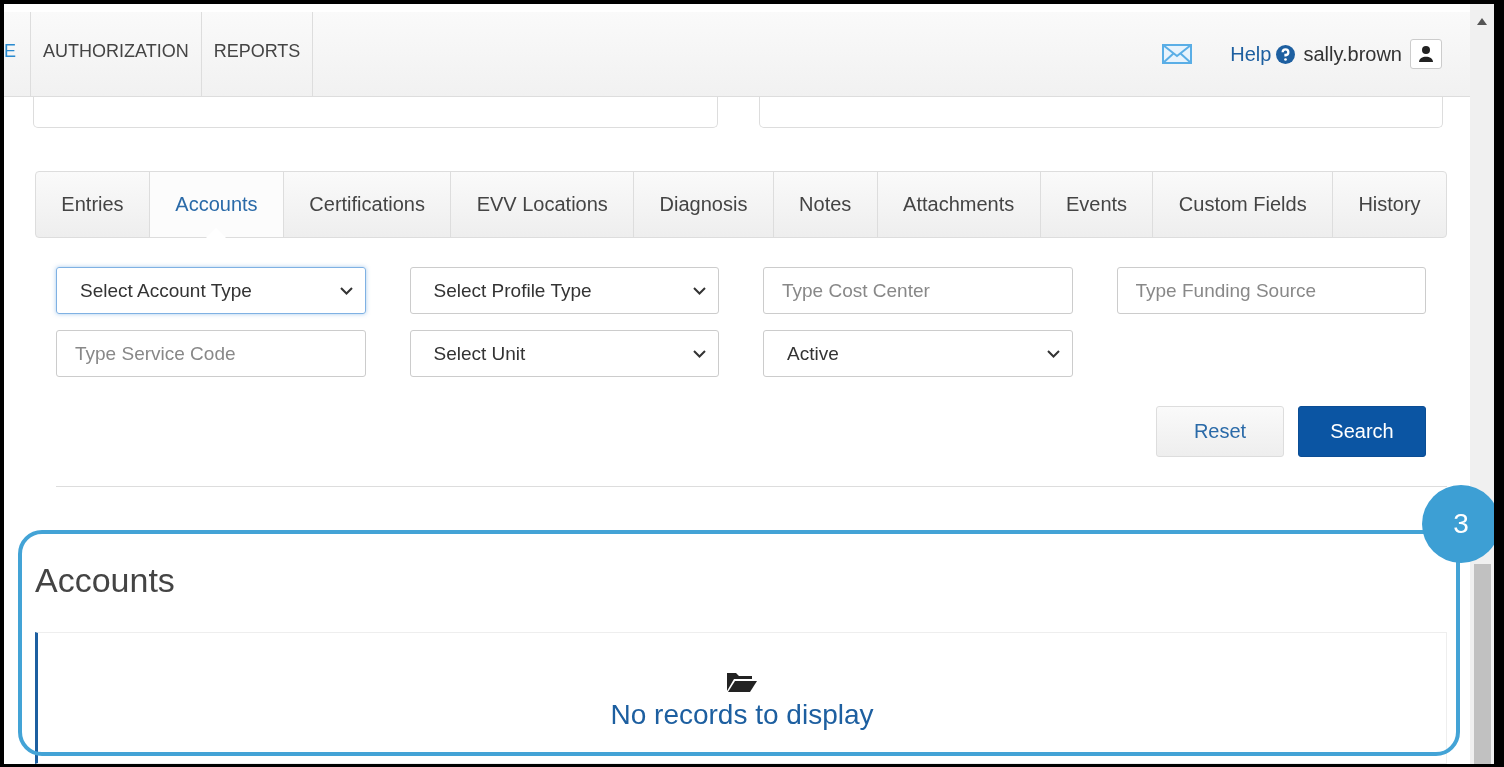 This screenshot has height=767, width=1504. Describe the element at coordinates (105, 580) in the screenshot. I see `section-title: Accounts` at that location.